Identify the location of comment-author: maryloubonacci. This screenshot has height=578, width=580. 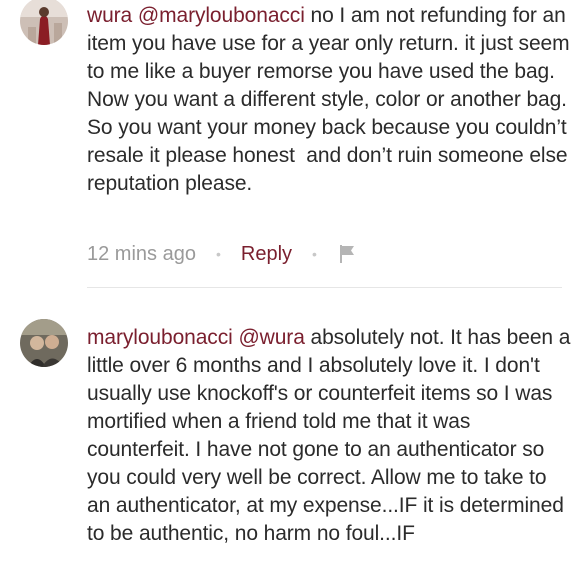
(160, 337).